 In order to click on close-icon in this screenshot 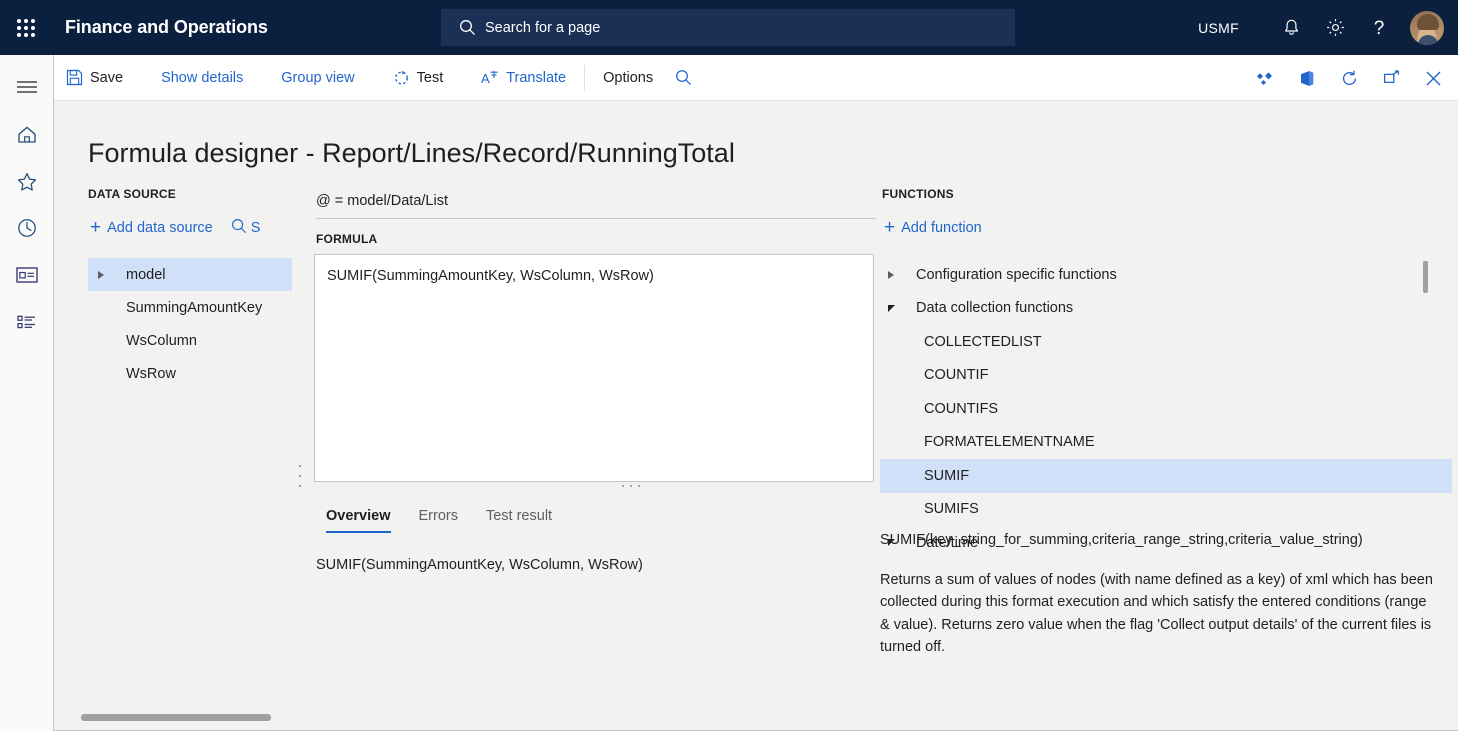, I will do `click(1433, 78)`.